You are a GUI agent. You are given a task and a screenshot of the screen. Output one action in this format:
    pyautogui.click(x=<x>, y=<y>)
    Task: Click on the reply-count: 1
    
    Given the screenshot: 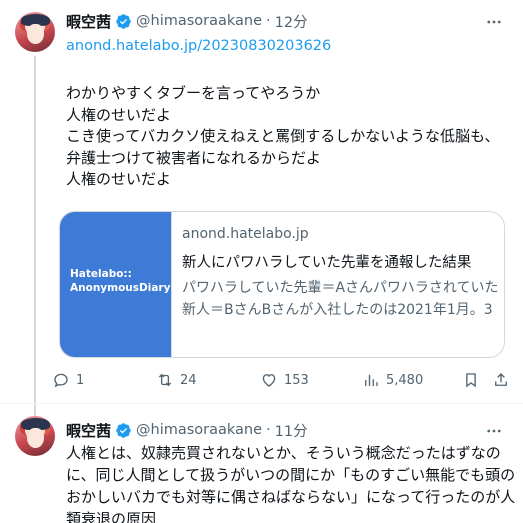 What is the action you would take?
    pyautogui.click(x=80, y=380)
    